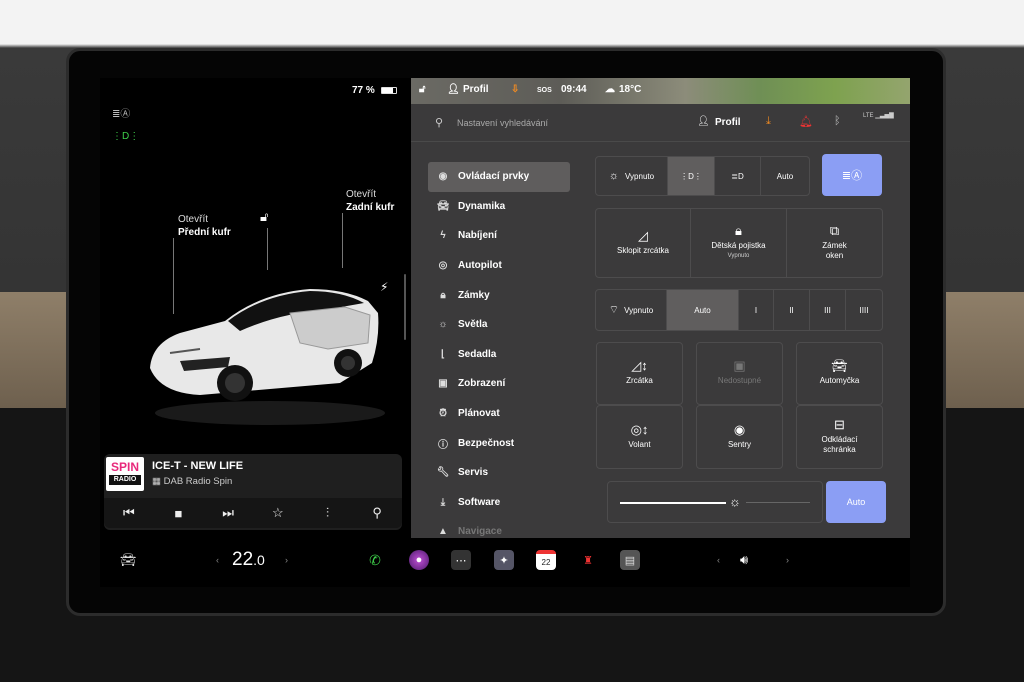  What do you see at coordinates (837, 121) in the screenshot?
I see `bluetooth-icon: ᛒ` at bounding box center [837, 121].